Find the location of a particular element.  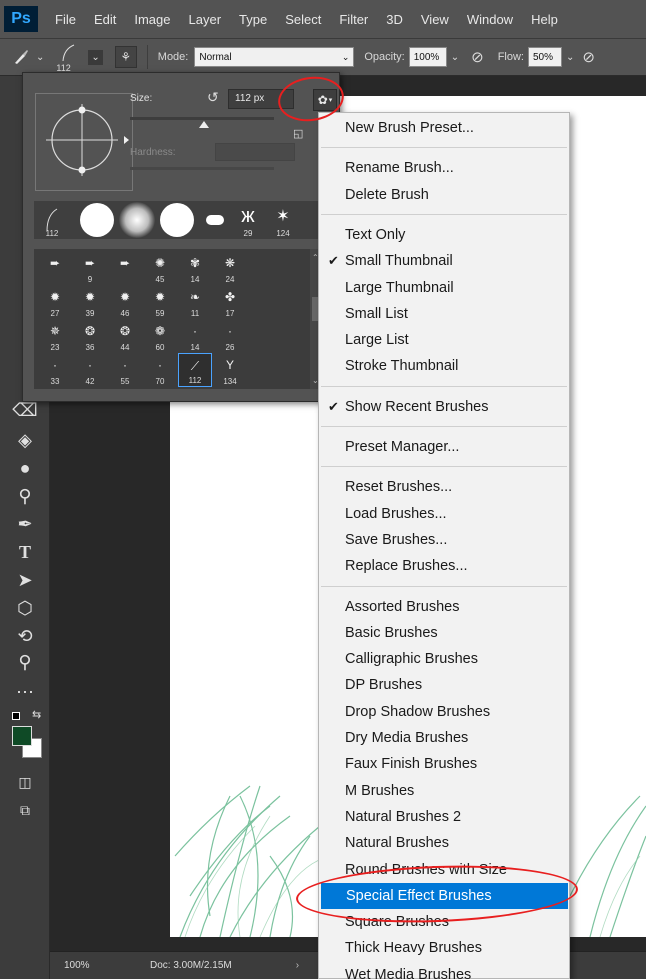

reset-size-icon: ↺ is located at coordinates (213, 97).